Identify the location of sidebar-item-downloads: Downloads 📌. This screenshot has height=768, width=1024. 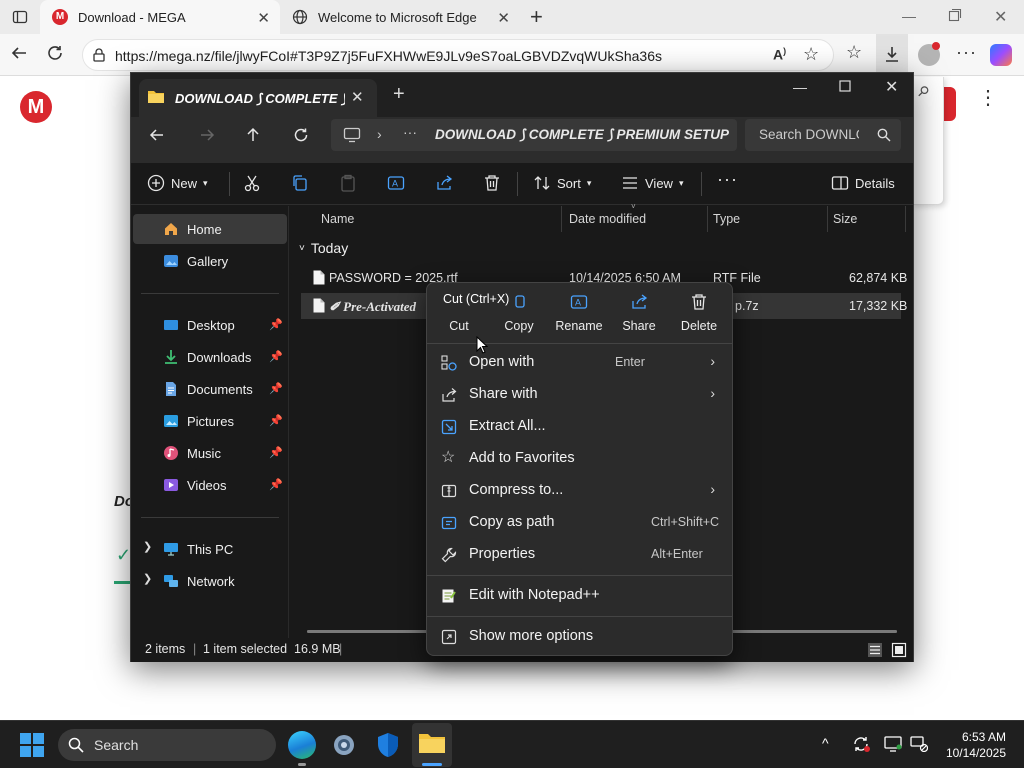
(210, 357).